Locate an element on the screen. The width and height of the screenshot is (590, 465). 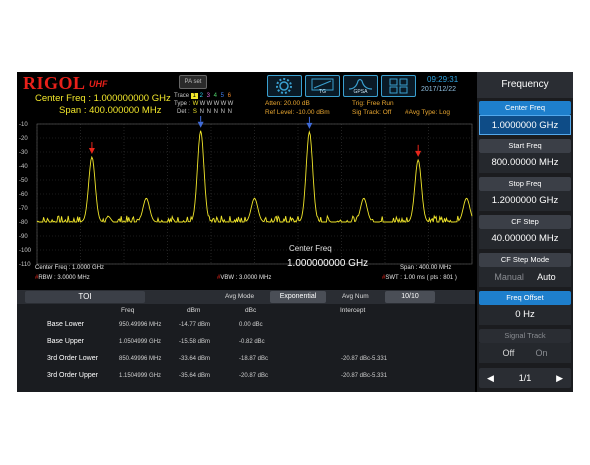
menu-title: Frequency is located at coordinates (525, 85).